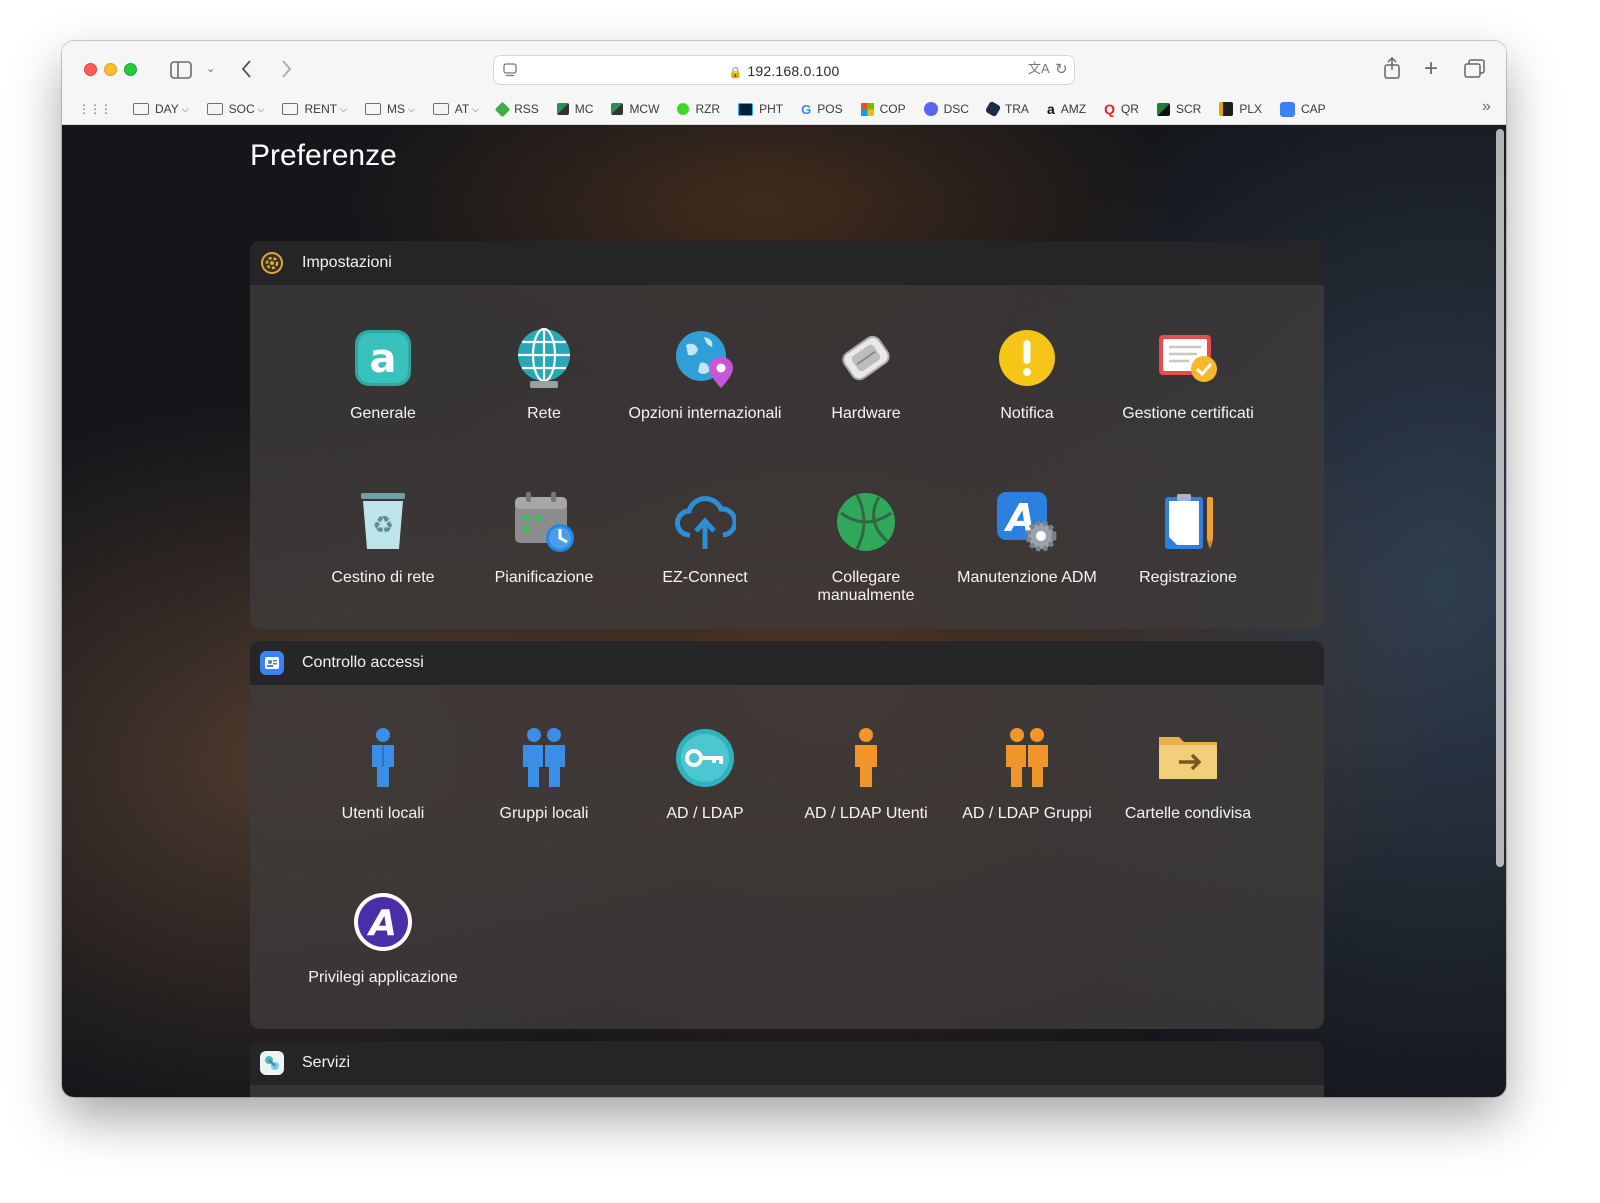 Image resolution: width=1600 pixels, height=1203 pixels. What do you see at coordinates (635, 109) in the screenshot?
I see `bookmark-link: MCW` at bounding box center [635, 109].